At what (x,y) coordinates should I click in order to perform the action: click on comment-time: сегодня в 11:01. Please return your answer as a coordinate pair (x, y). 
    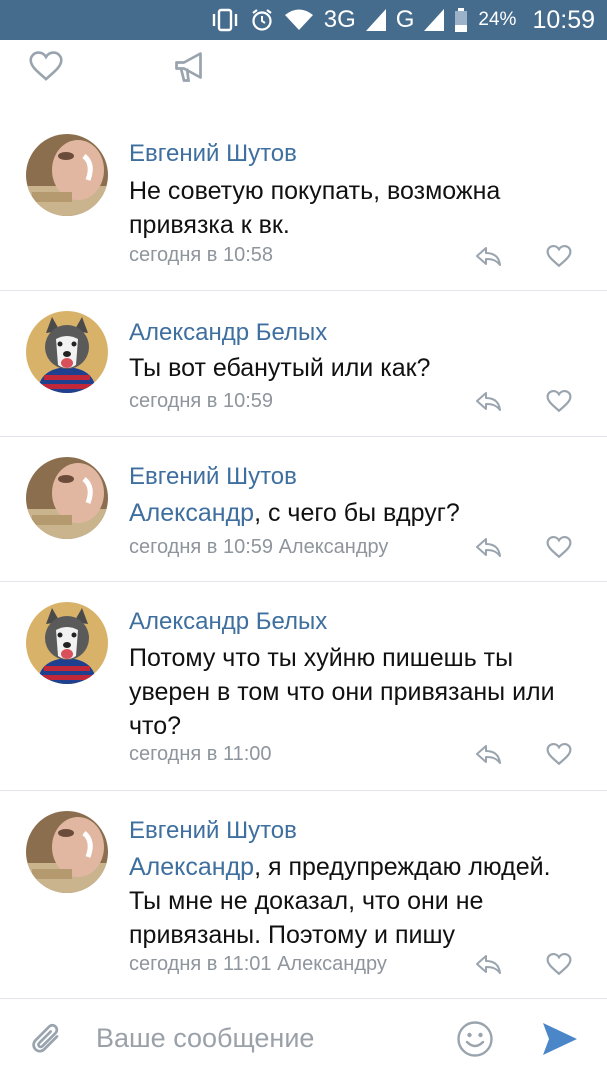
    Looking at the image, I should click on (200, 964).